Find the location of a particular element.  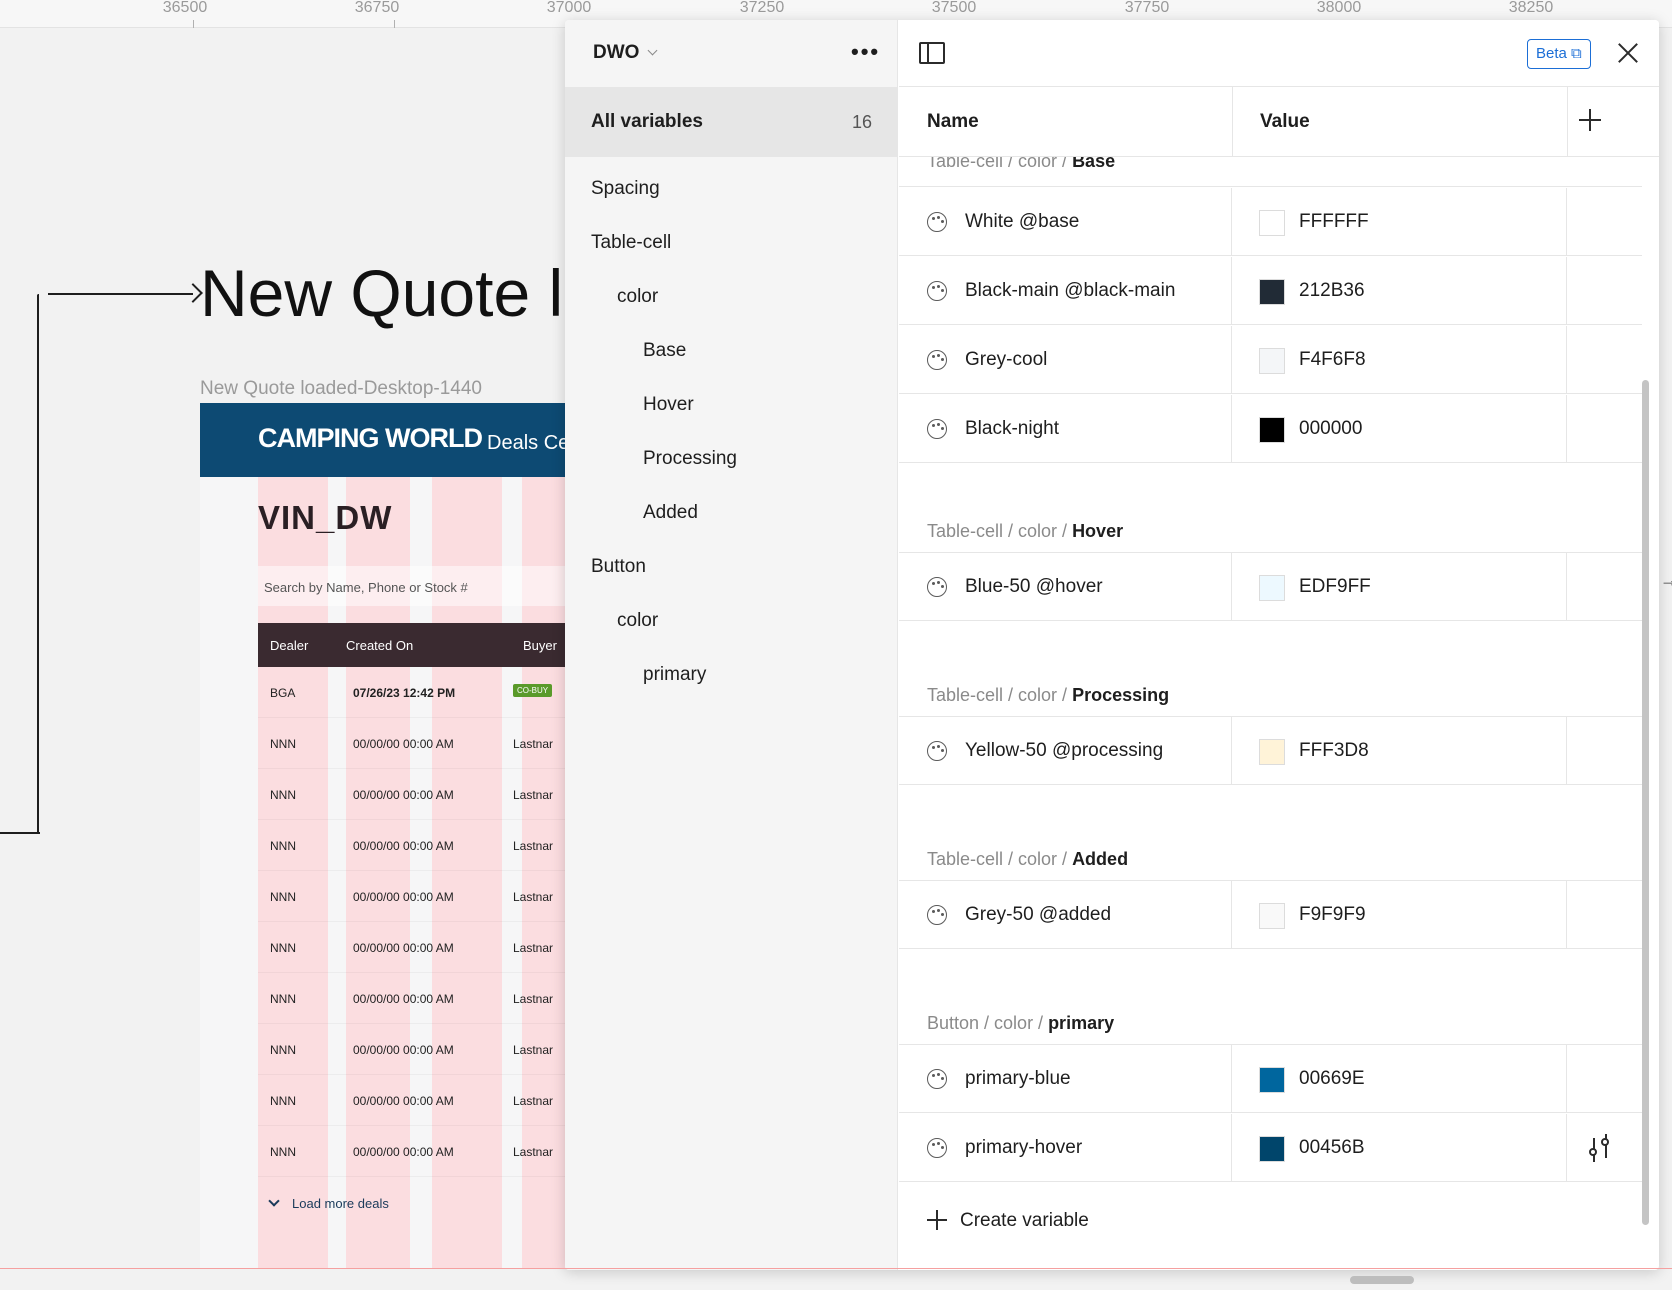

ruler-tick: 38250 is located at coordinates (1531, 8).